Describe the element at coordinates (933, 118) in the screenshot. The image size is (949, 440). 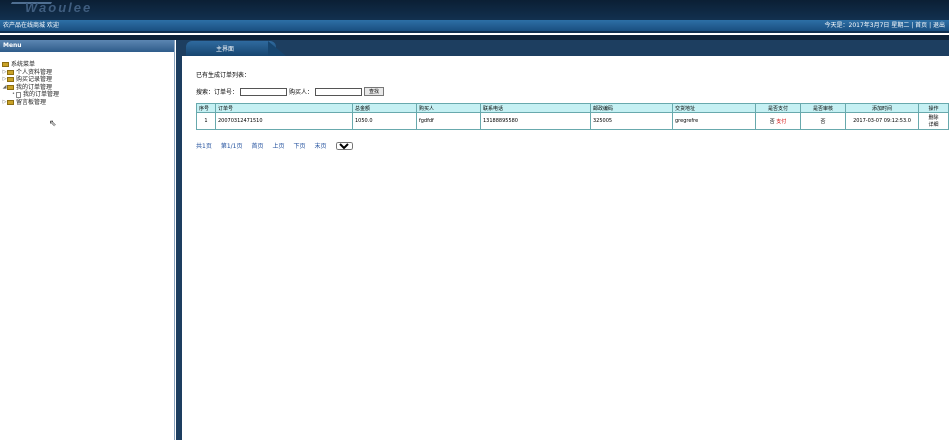
I see `delete-link: 删除` at that location.